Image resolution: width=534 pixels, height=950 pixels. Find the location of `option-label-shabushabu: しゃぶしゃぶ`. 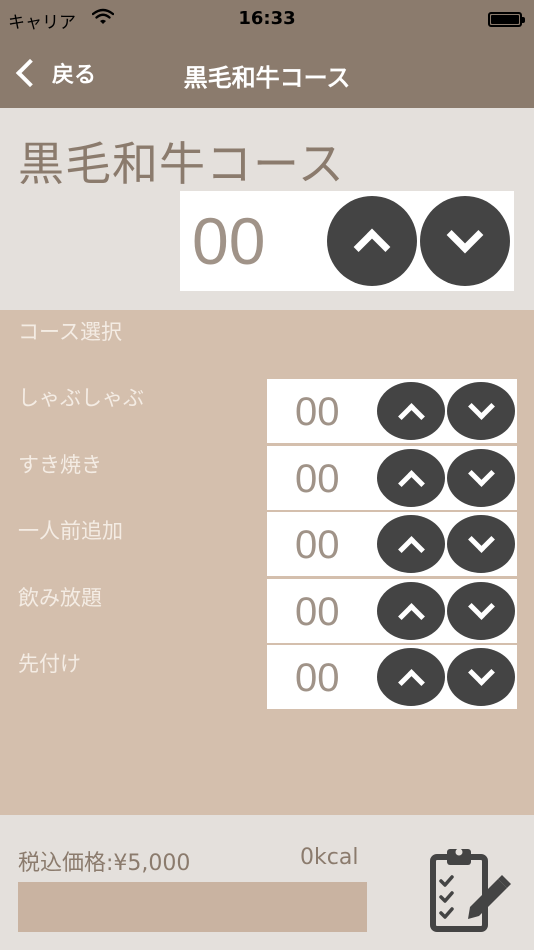

option-label-shabushabu: しゃぶしゃぶ is located at coordinates (81, 398).